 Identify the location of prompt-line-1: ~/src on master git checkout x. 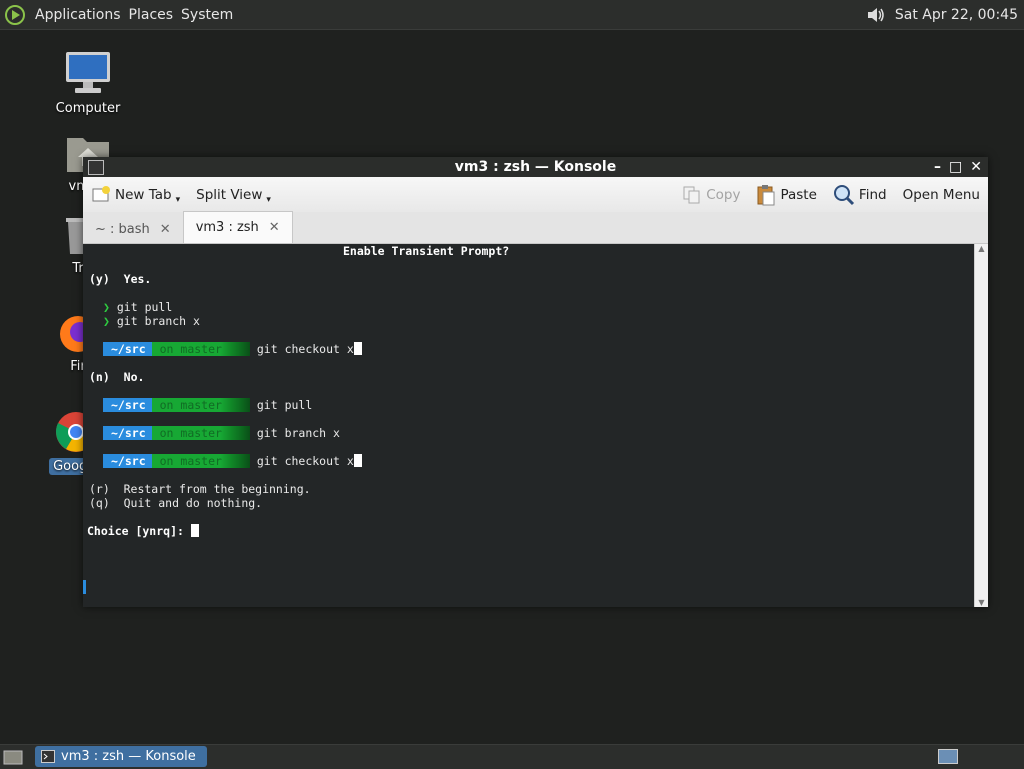
(232, 349).